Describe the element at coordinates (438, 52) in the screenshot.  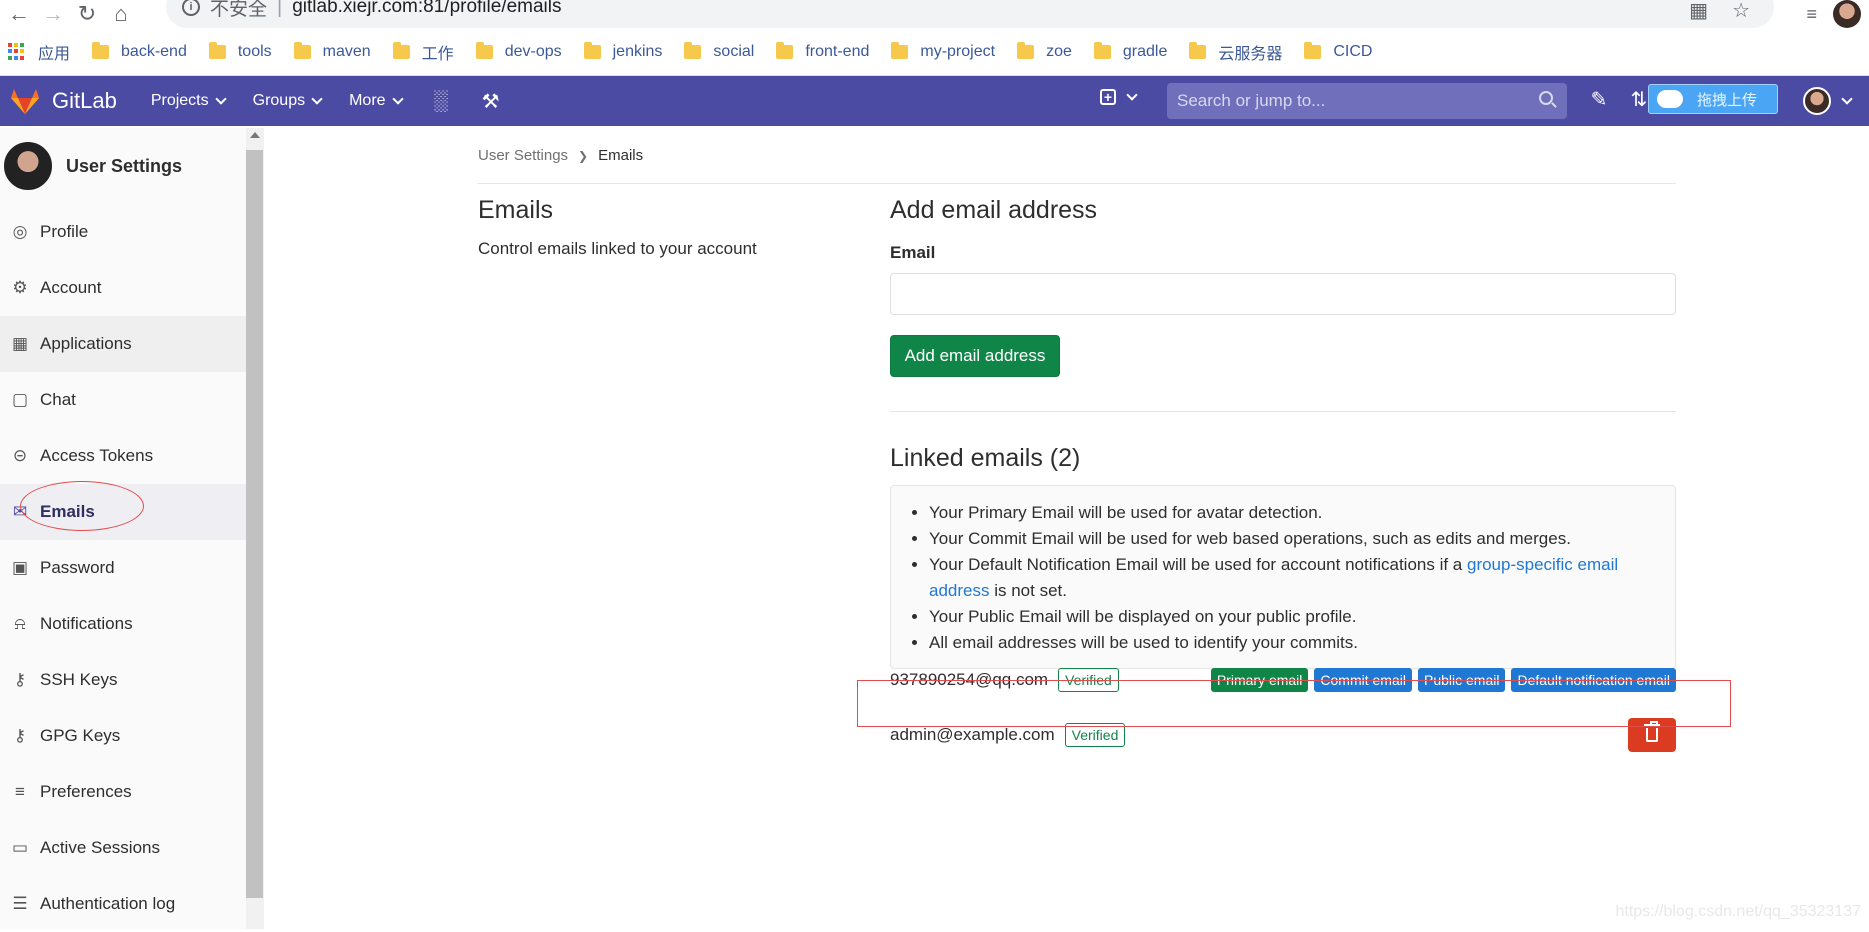
I see `bookmark-label: 工作` at that location.